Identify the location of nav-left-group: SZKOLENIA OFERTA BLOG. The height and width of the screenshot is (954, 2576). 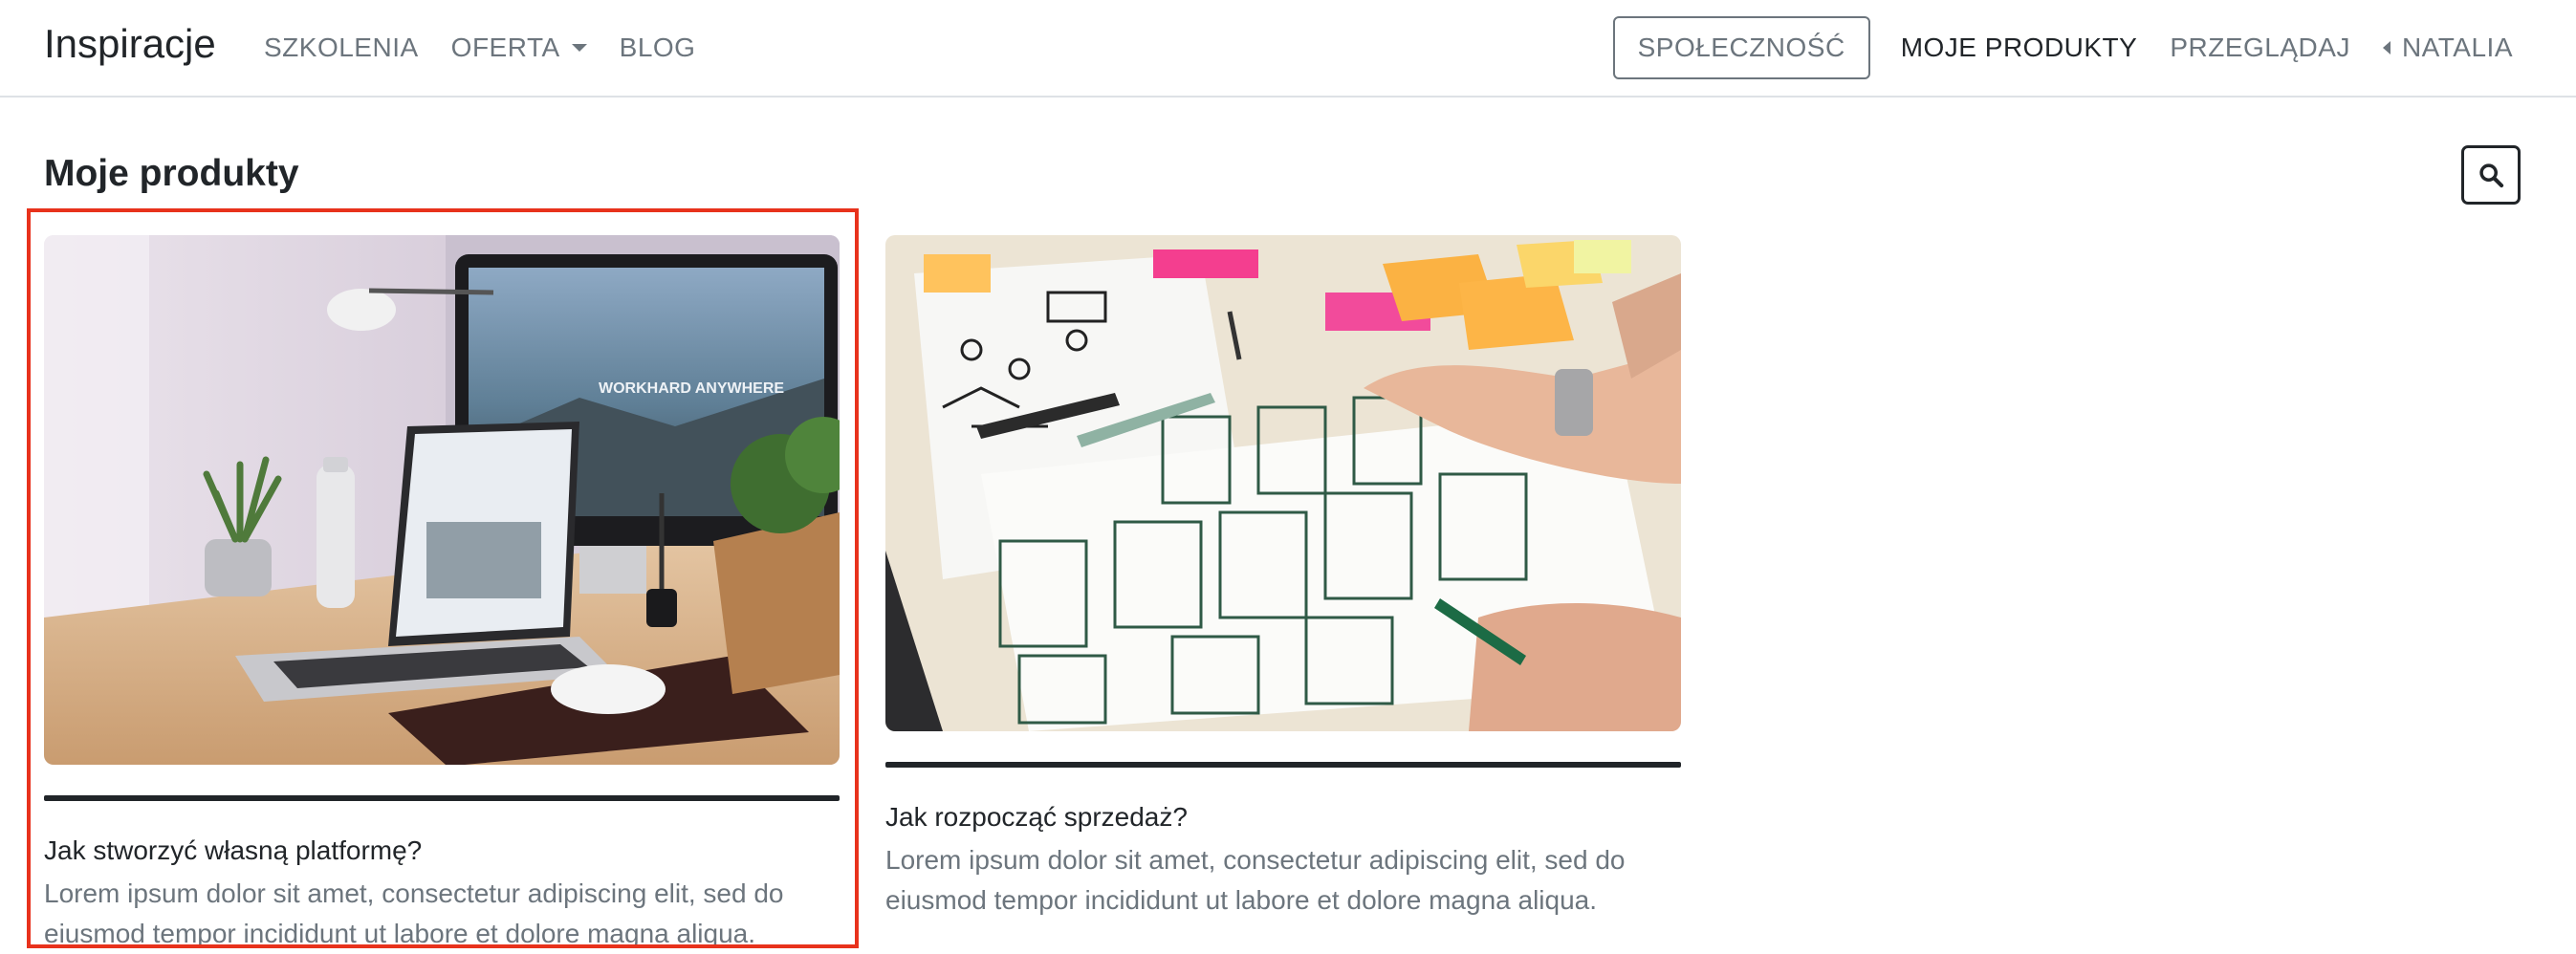
(496, 48).